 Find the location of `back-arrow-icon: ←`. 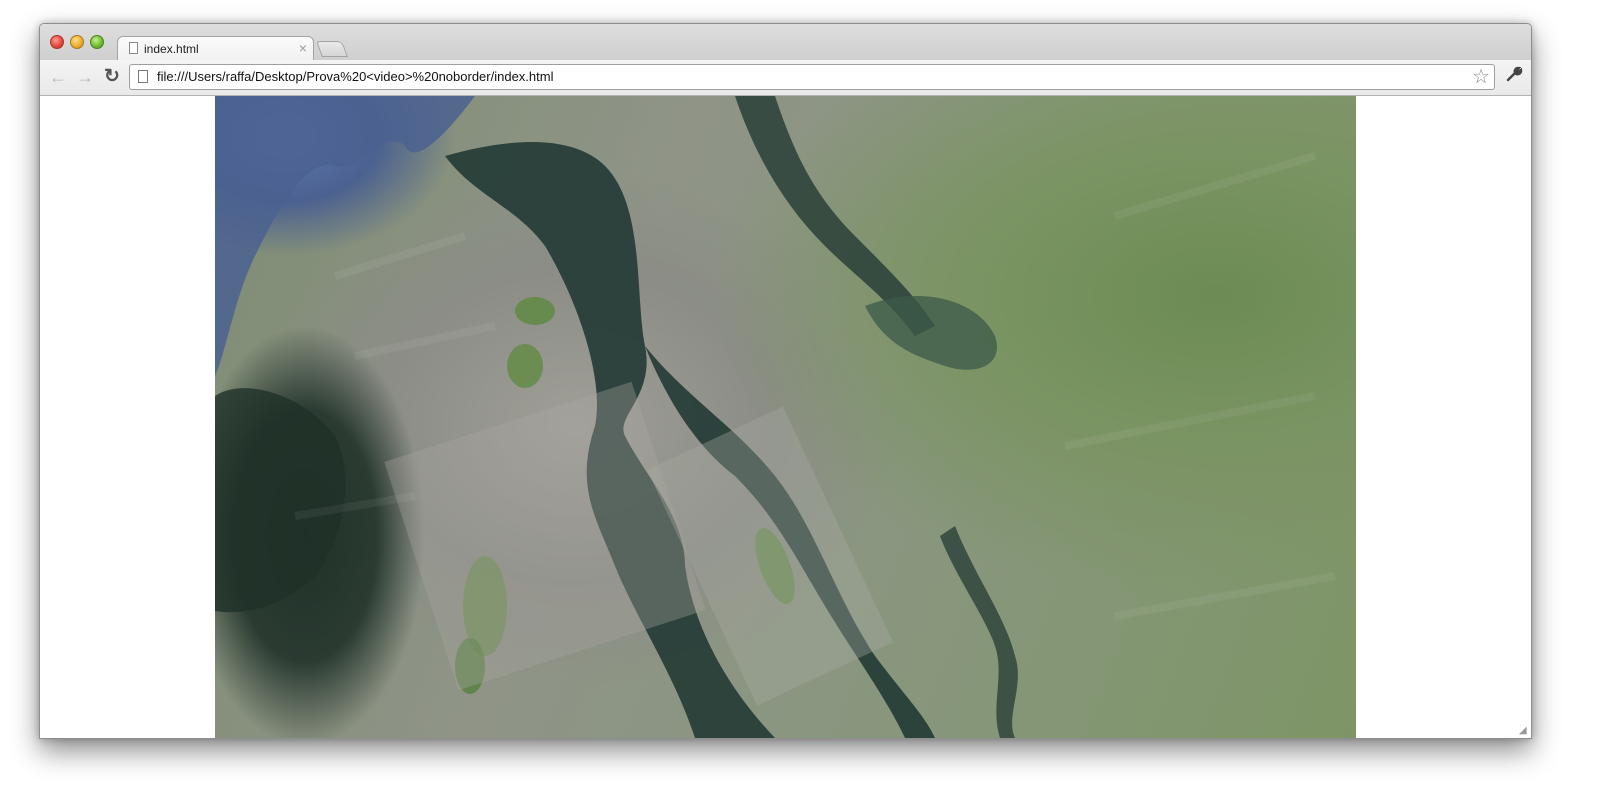

back-arrow-icon: ← is located at coordinates (58, 77).